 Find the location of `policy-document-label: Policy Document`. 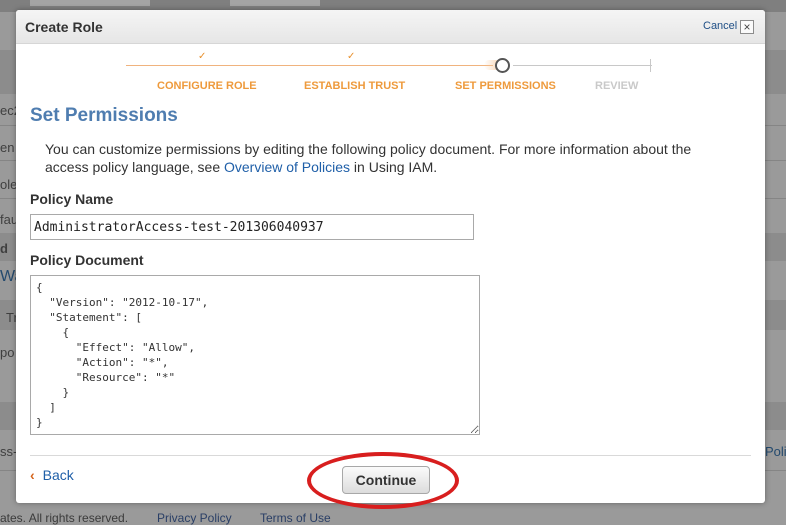

policy-document-label: Policy Document is located at coordinates (87, 260).